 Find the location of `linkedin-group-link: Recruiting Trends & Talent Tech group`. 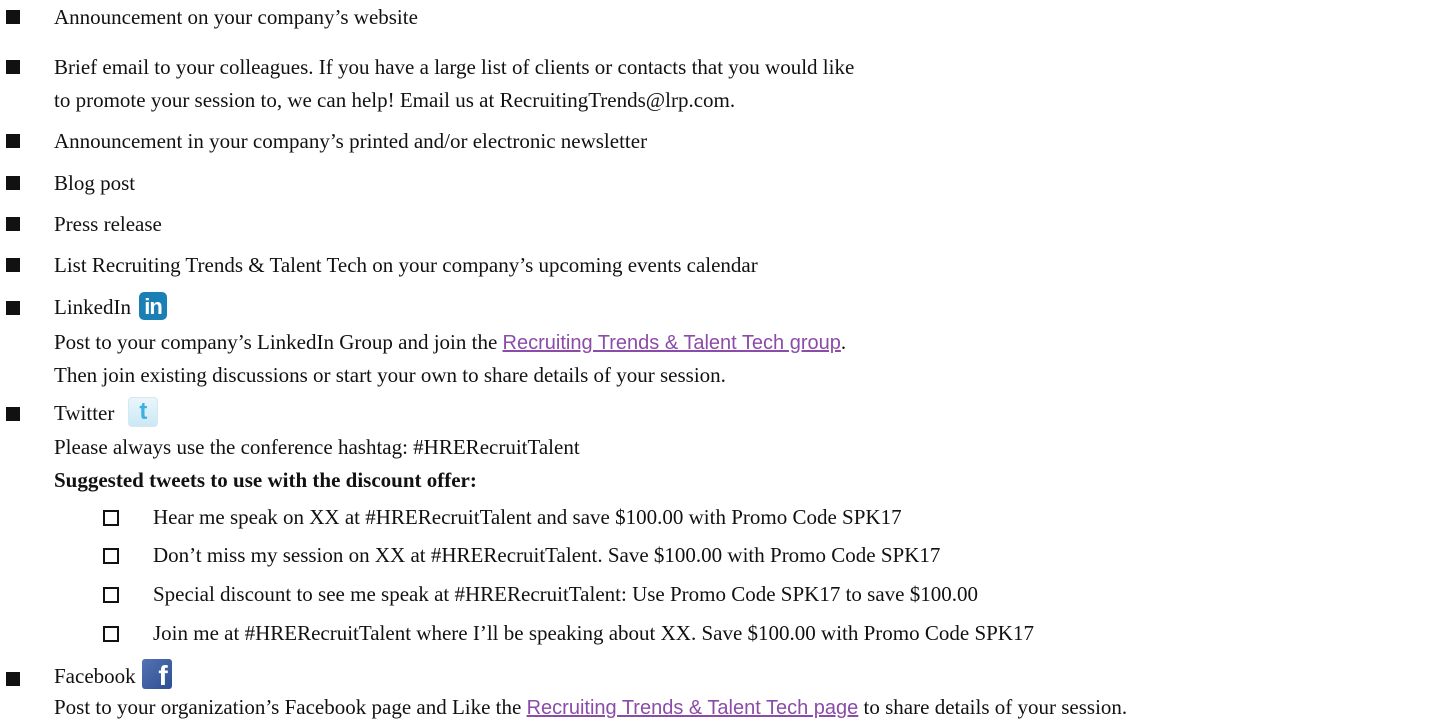

linkedin-group-link: Recruiting Trends & Talent Tech group is located at coordinates (672, 343).